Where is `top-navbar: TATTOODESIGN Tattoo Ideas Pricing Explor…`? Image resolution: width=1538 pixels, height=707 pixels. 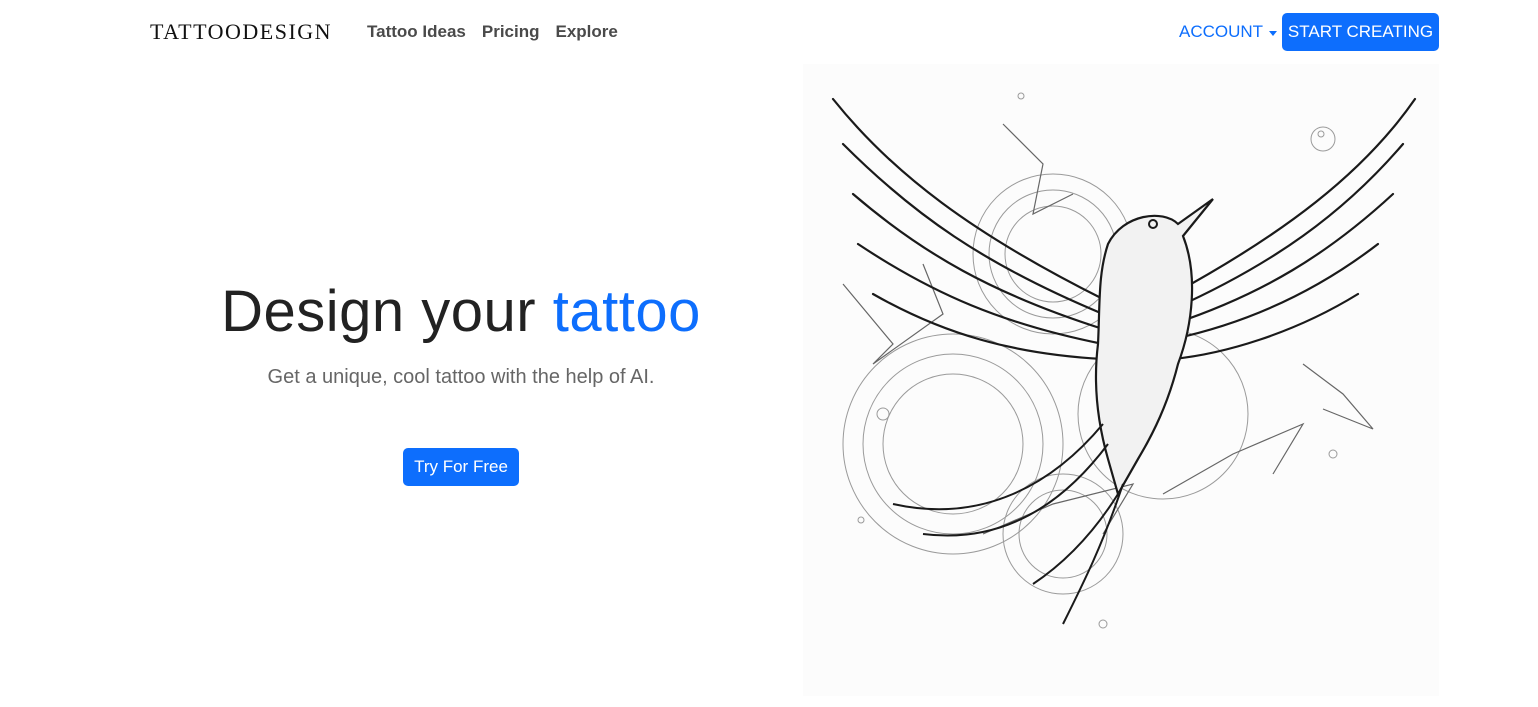
top-navbar: TATTOODESIGN Tattoo Ideas Pricing Explor… is located at coordinates (769, 32).